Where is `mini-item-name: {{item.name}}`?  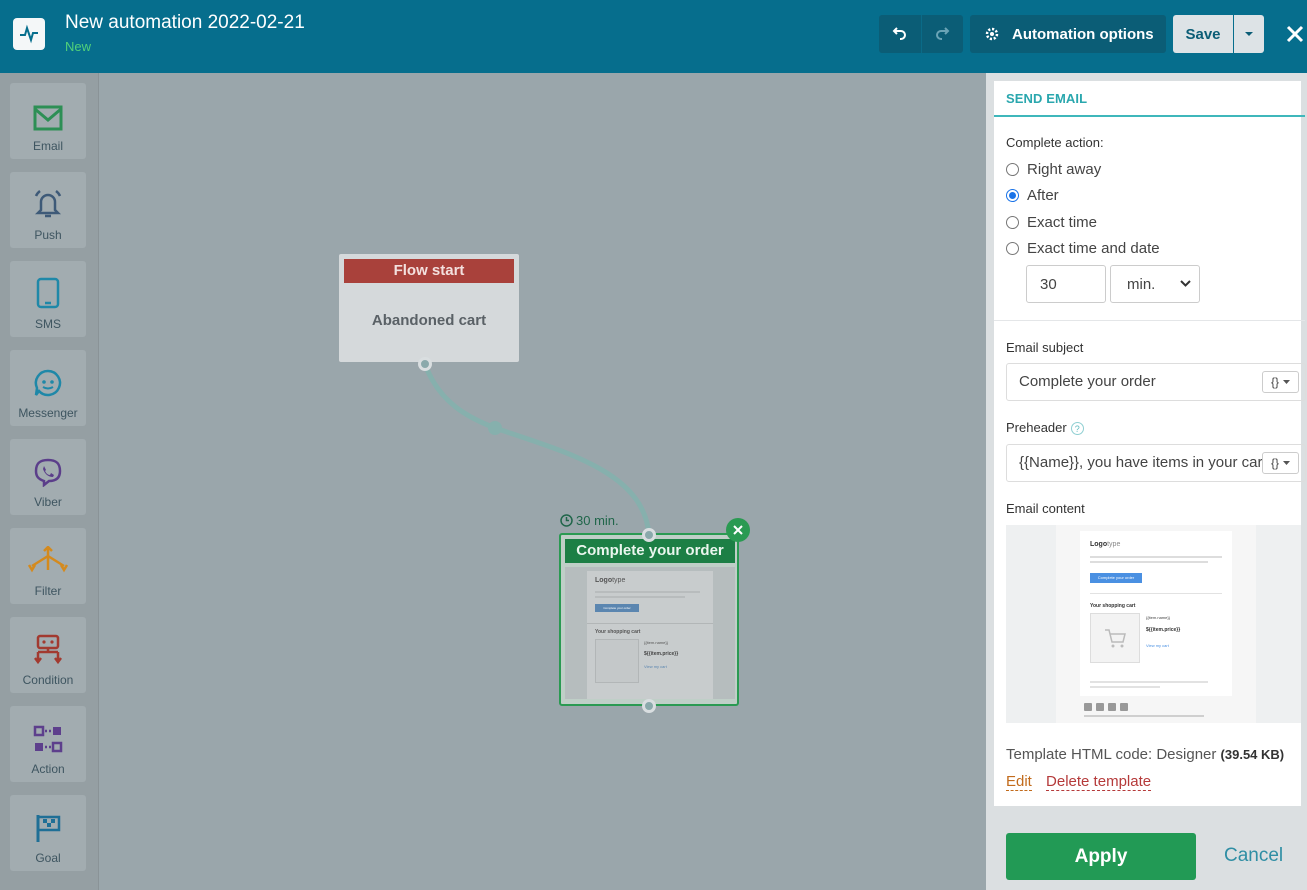 mini-item-name: {{item.name}} is located at coordinates (656, 642).